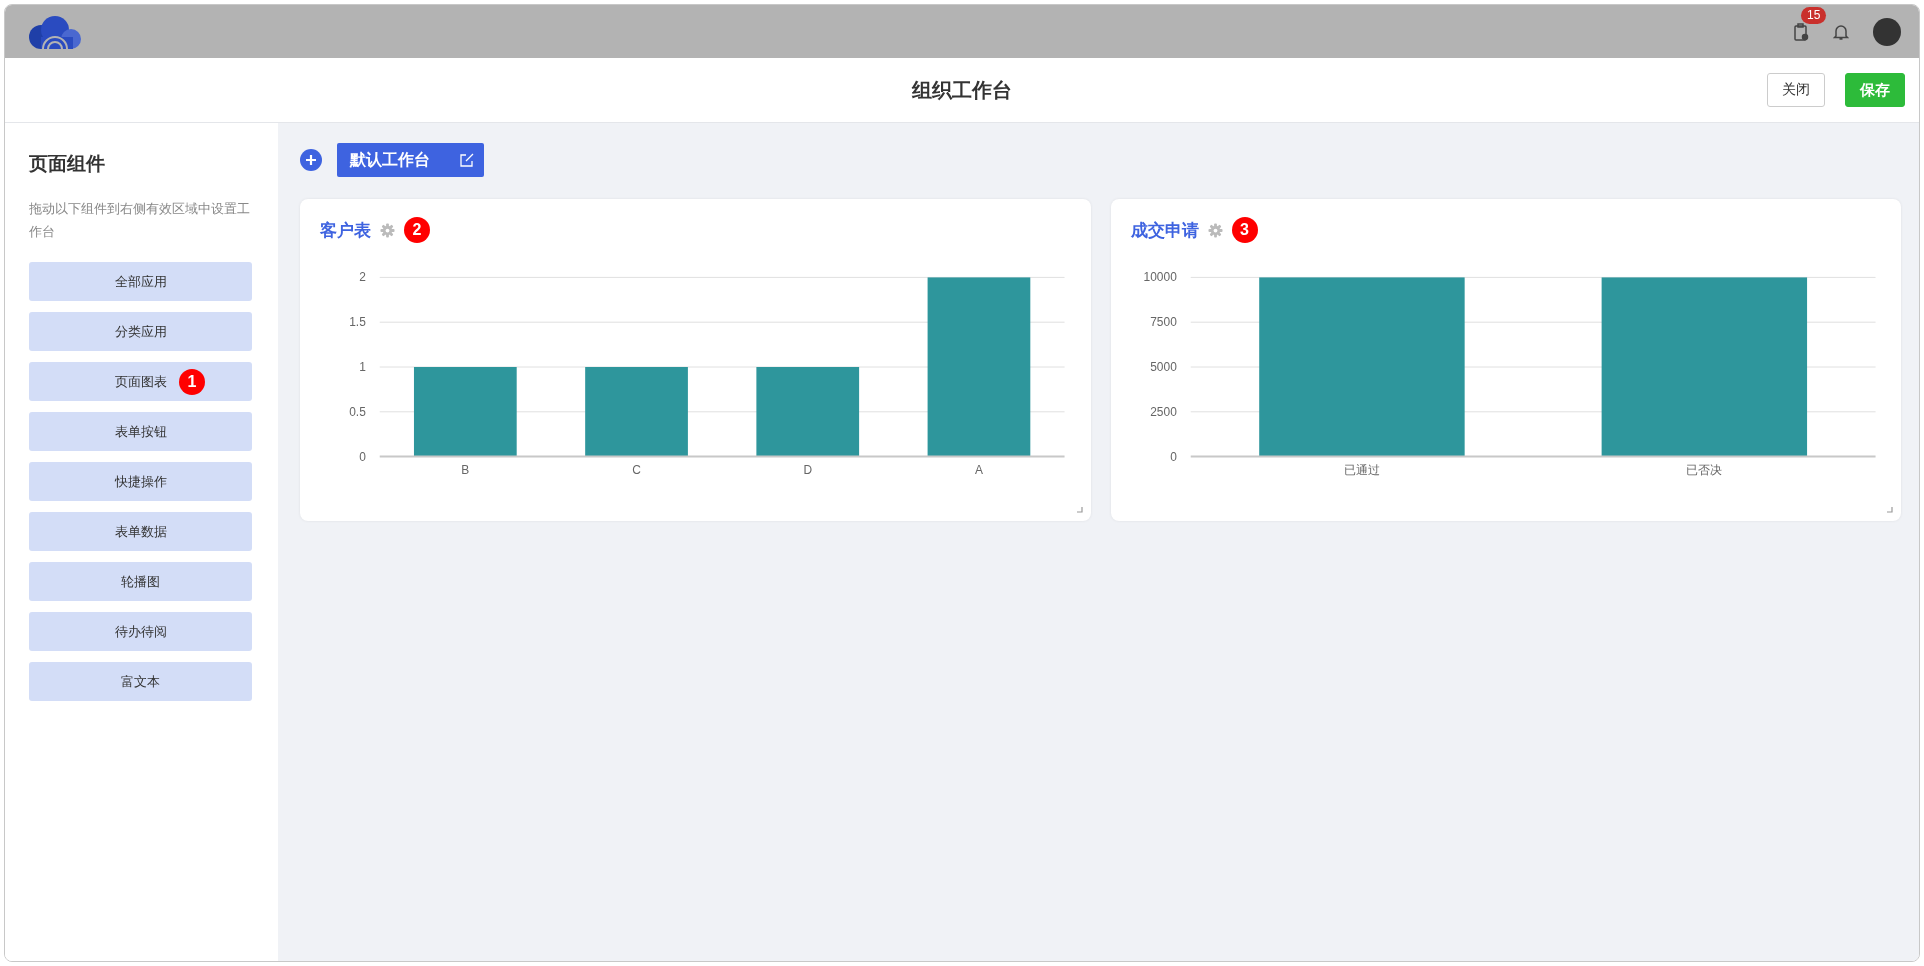 The width and height of the screenshot is (1924, 966). I want to click on axis-category-label: D, so click(808, 470).